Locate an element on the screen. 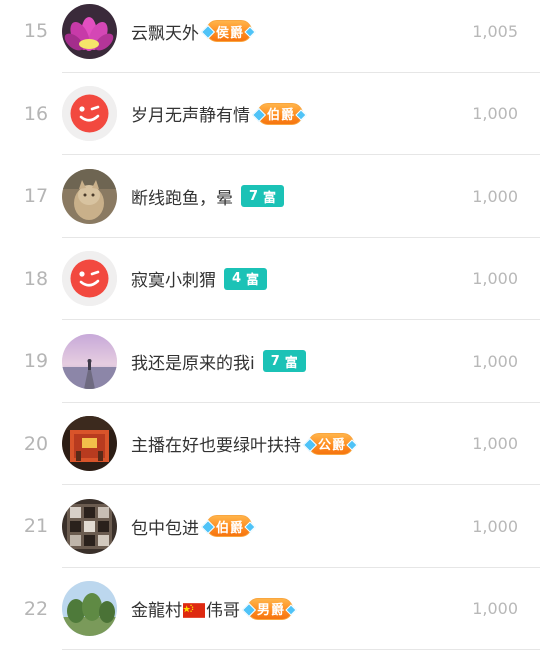  user-info: 岁月无声静有情 伯爵 is located at coordinates (217, 114).